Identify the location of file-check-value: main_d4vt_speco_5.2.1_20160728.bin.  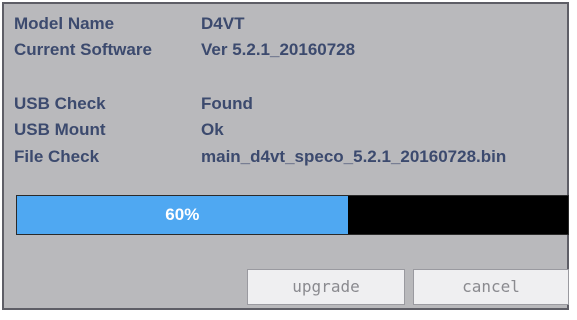
(354, 156).